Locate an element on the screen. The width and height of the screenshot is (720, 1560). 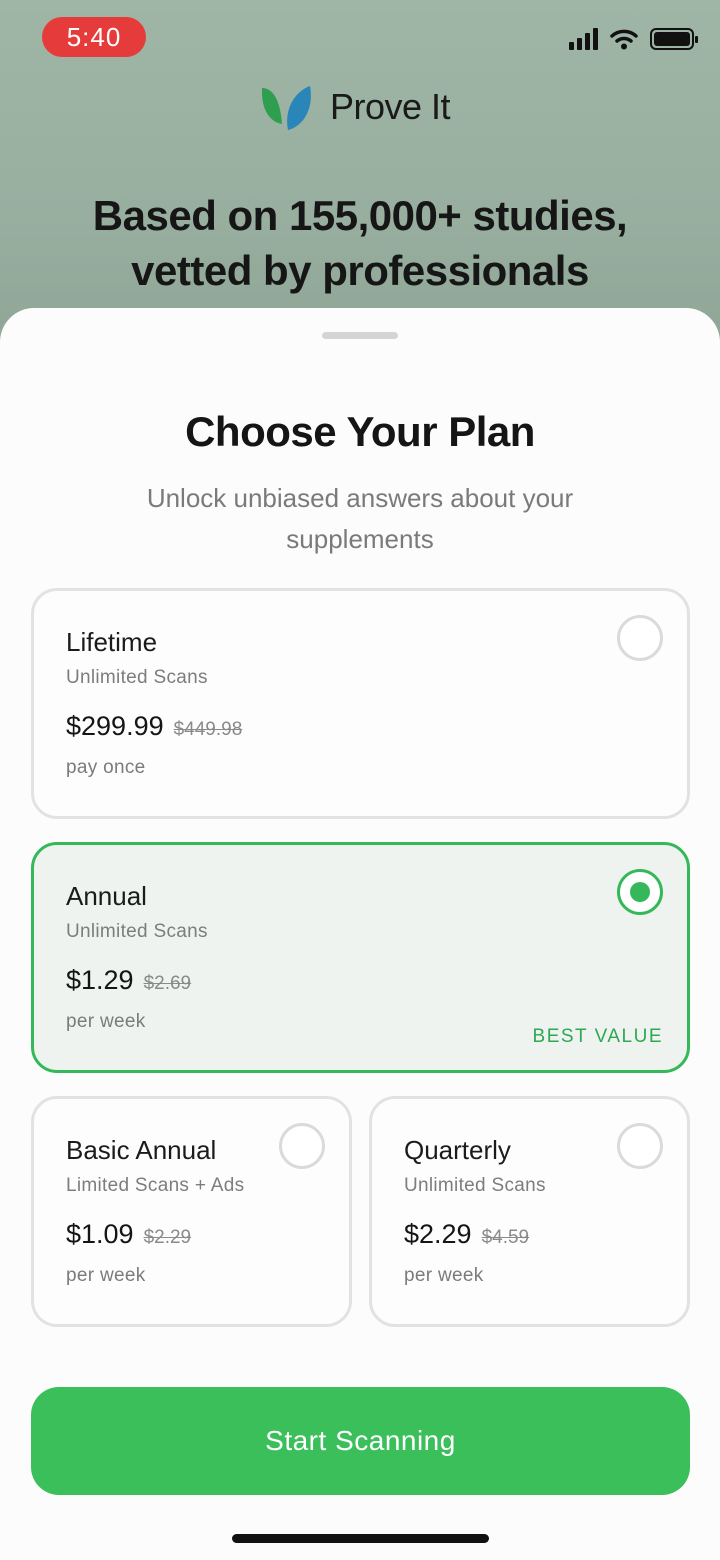
plan-price-row: $1.29 $2.69 is located at coordinates (128, 980).